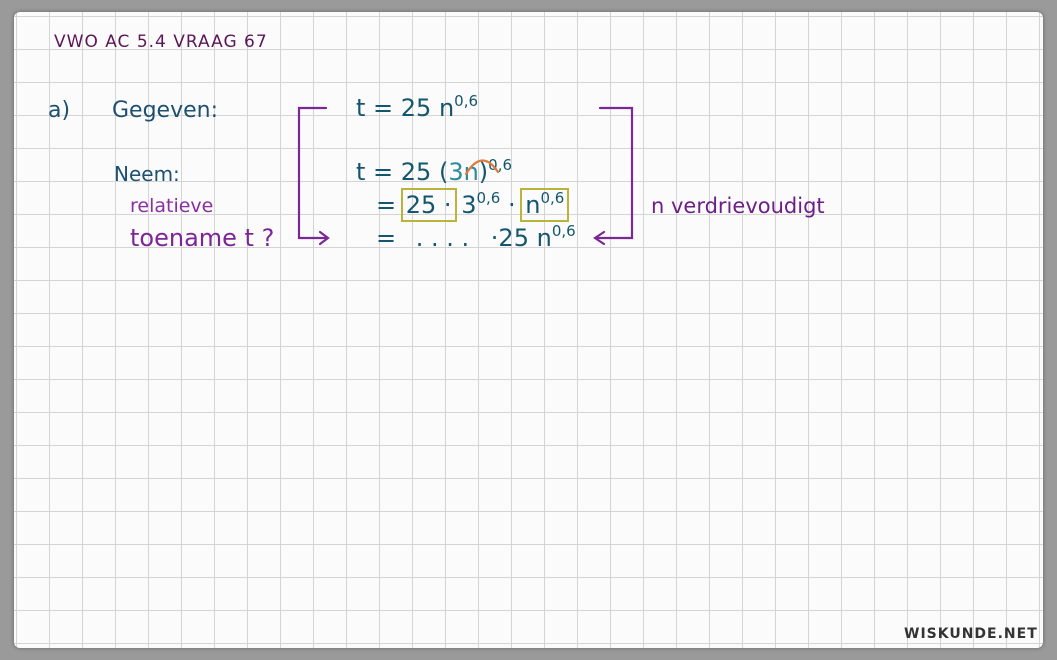  I want to click on ink-annotations, so click(465, 176).